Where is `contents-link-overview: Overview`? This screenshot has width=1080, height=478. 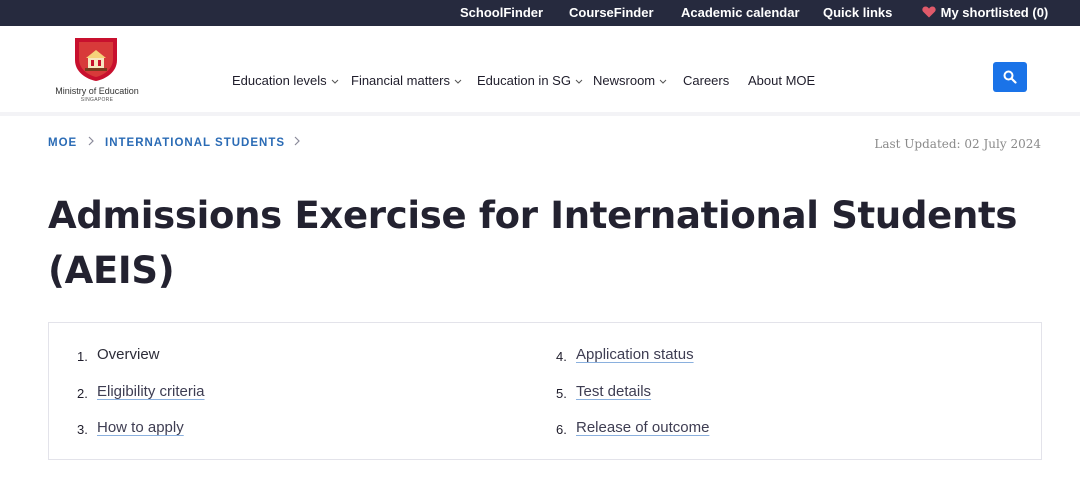
contents-link-overview: Overview is located at coordinates (128, 354).